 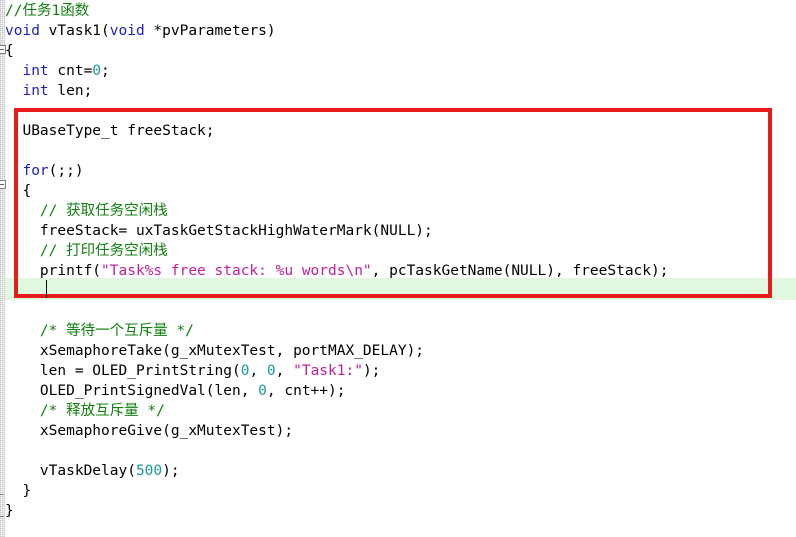 I want to click on code-token-cmt: /* 等待一个互斥量 */, so click(x=99, y=331).